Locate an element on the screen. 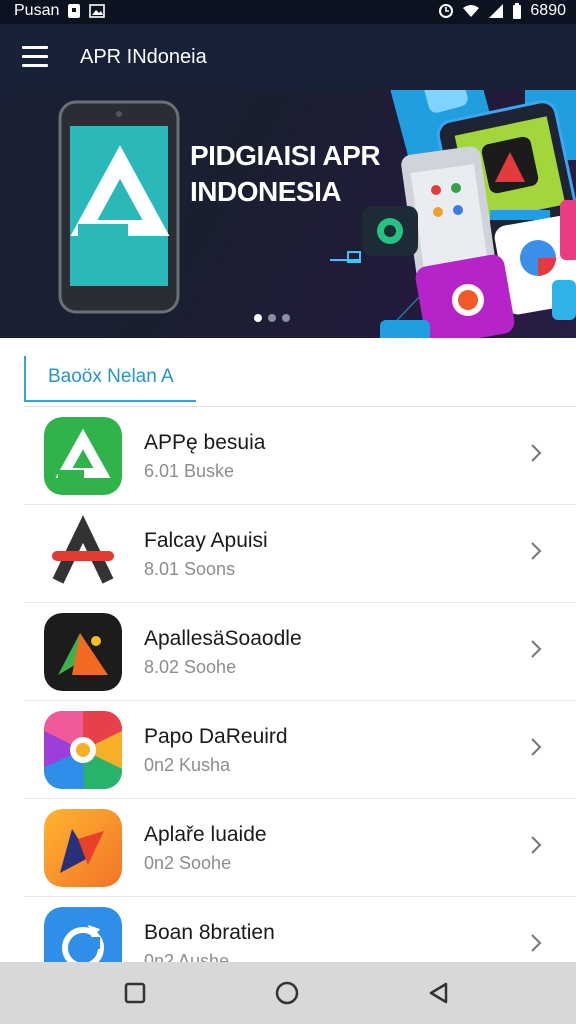  clock-label: 6890 is located at coordinates (548, 10).